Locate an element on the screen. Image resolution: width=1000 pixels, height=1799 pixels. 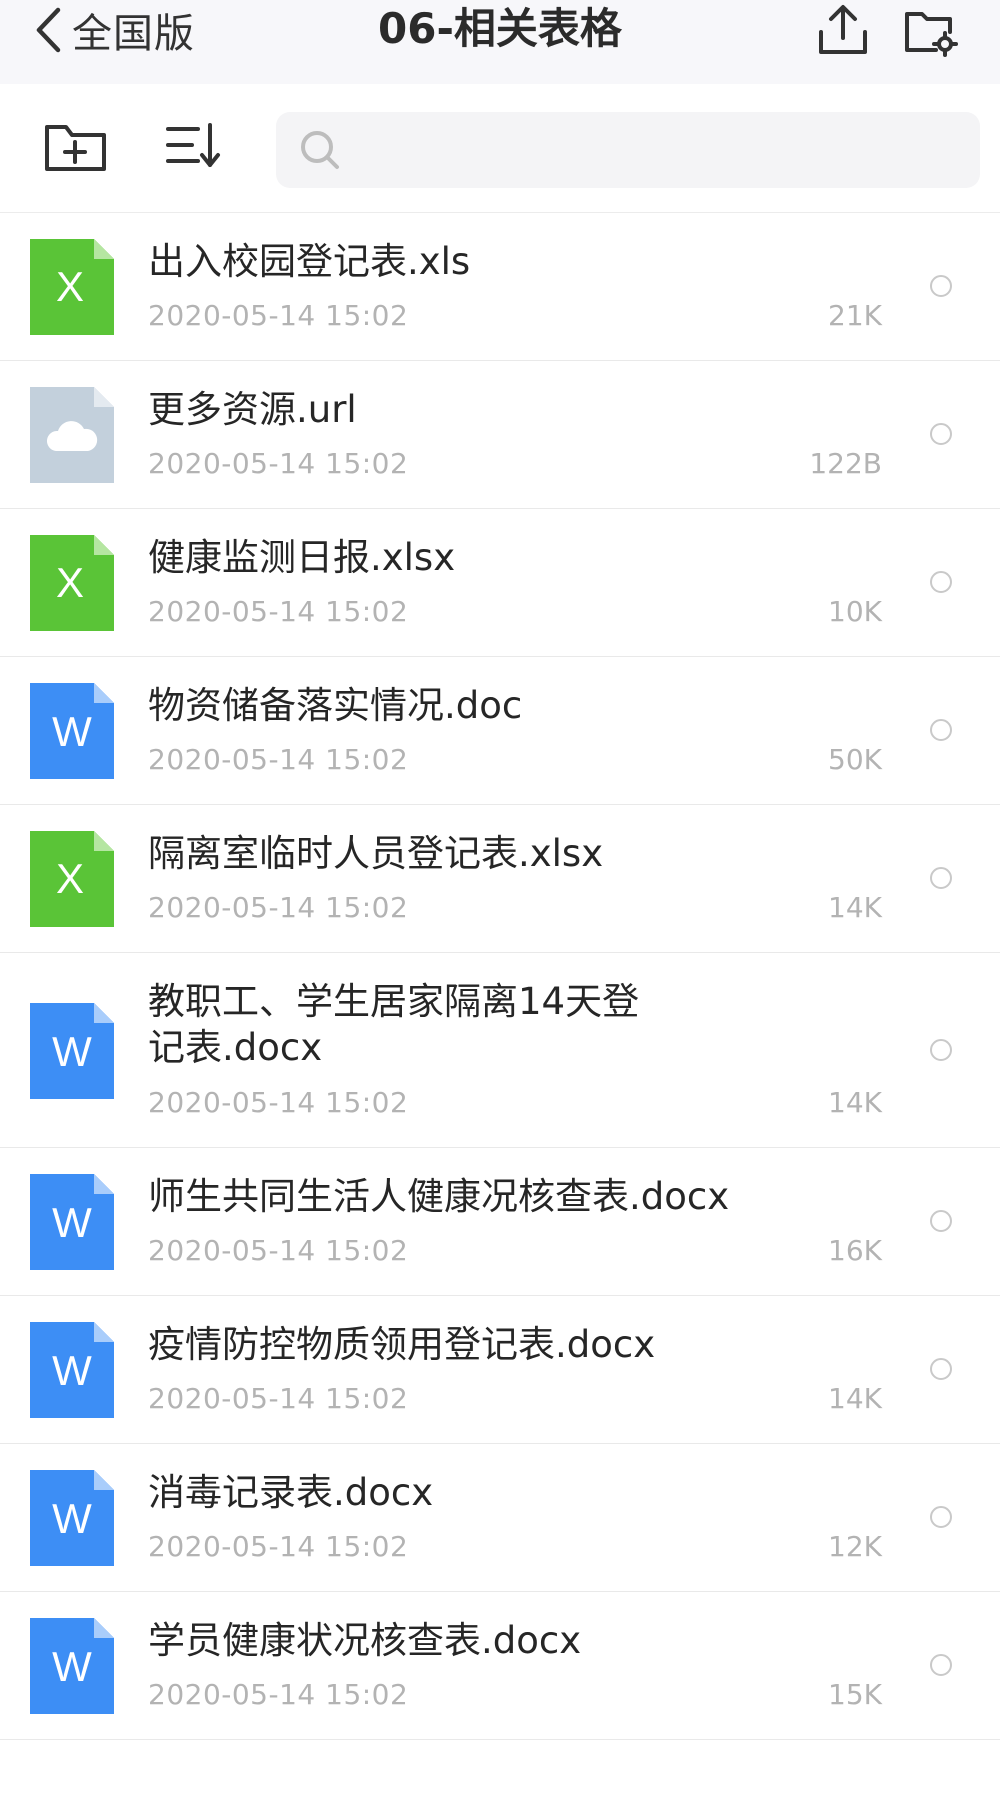
file-size: 122B is located at coordinates (845, 463).